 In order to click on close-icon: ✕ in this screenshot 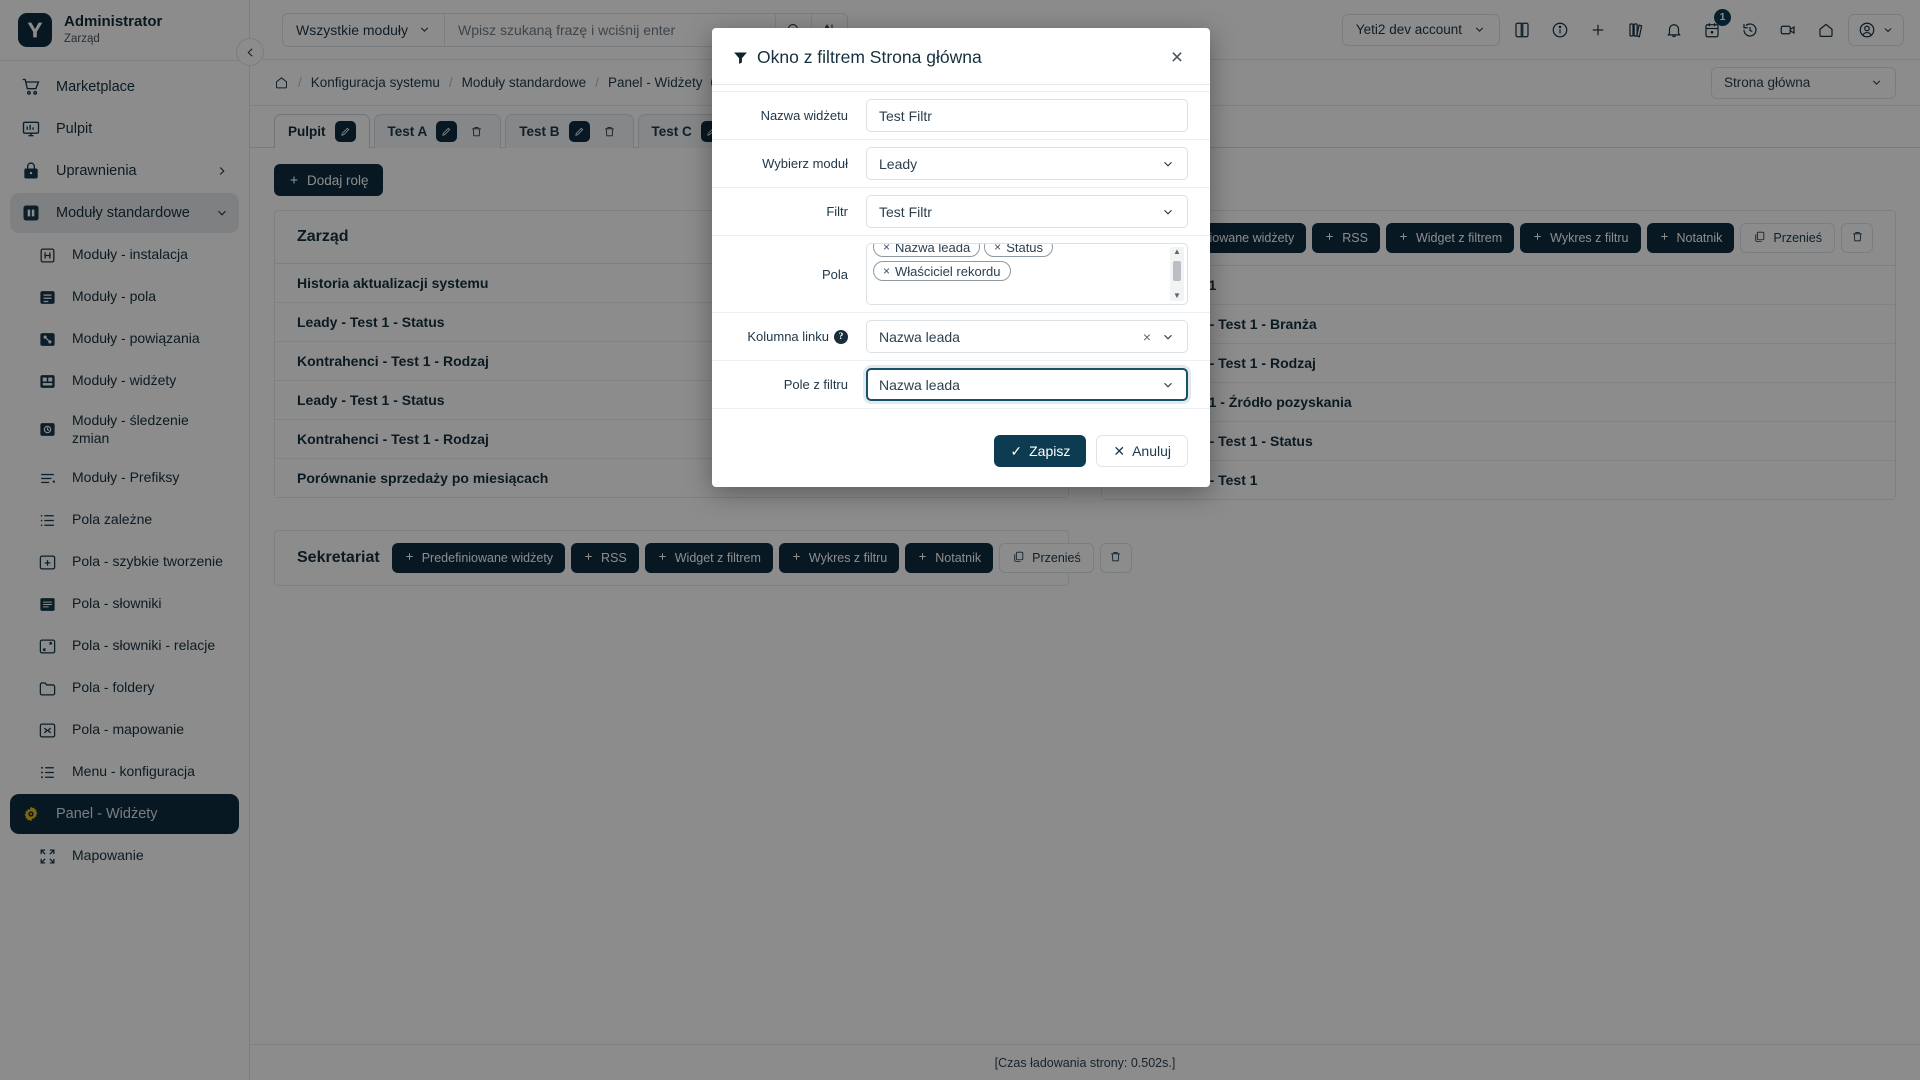, I will do `click(1119, 450)`.